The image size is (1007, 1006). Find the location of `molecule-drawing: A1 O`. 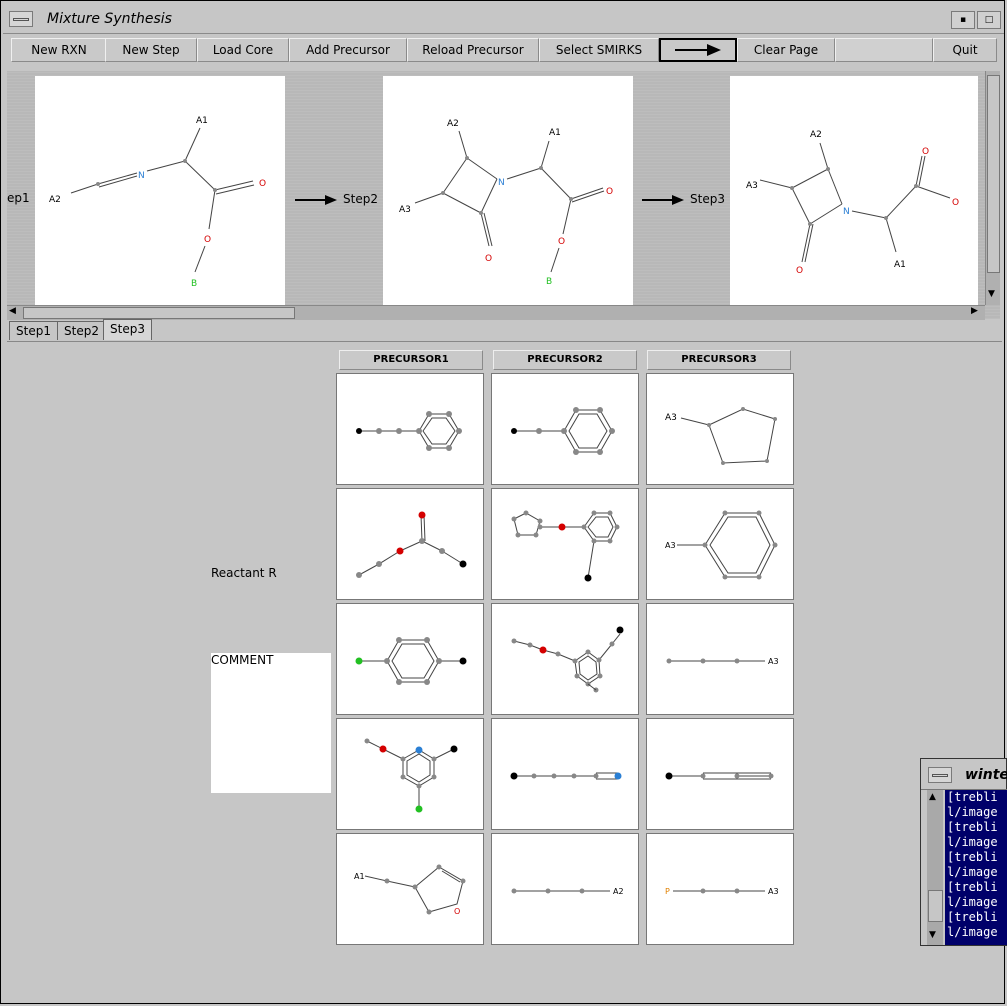

molecule-drawing: A1 O is located at coordinates (410, 890).